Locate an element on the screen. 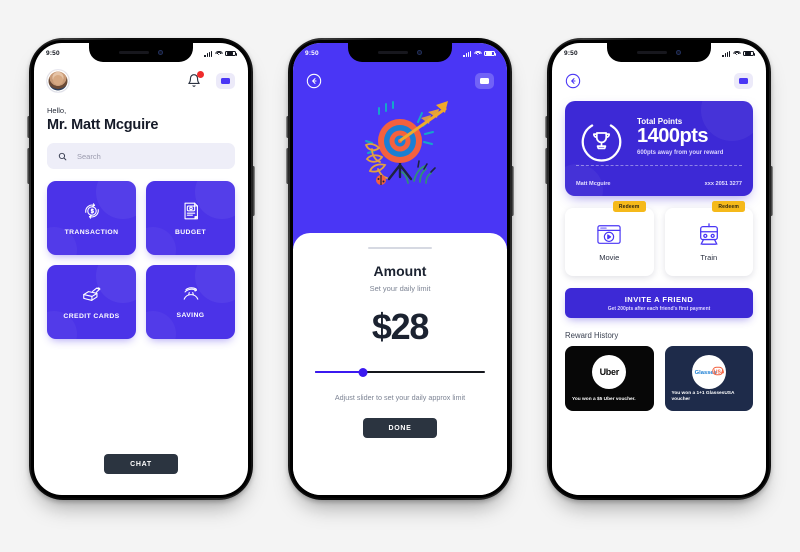 Image resolution: width=800 pixels, height=552 pixels. notification-badge is located at coordinates (200, 74).